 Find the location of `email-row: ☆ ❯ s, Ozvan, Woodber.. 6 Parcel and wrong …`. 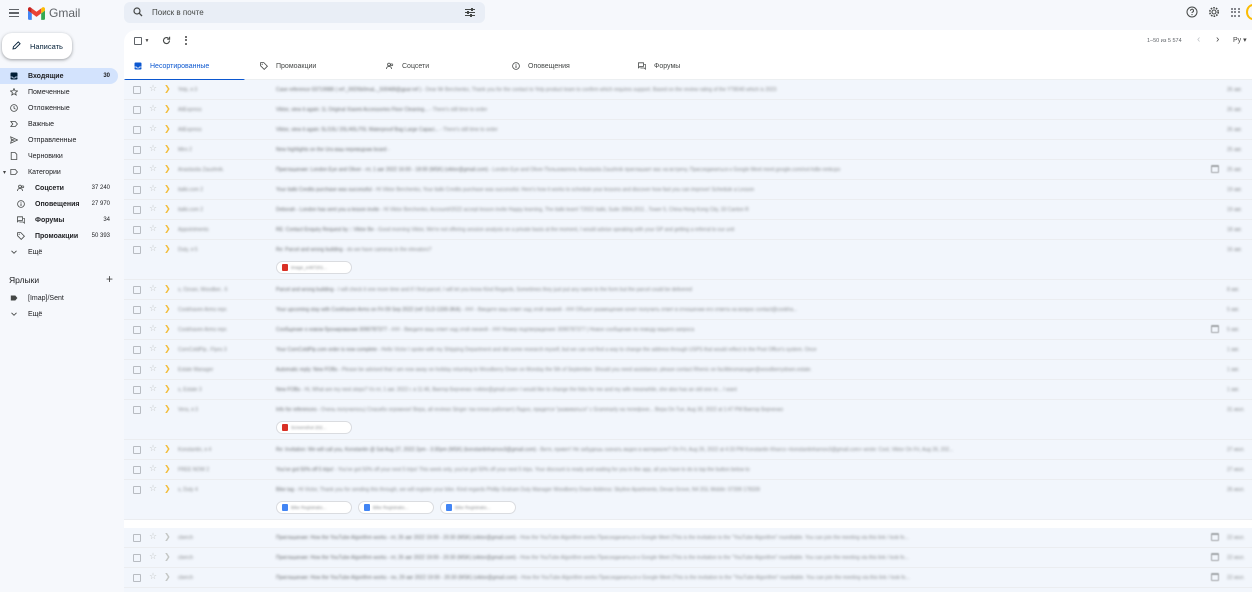

email-row: ☆ ❯ s, Ozvan, Woodber.. 6 Parcel and wrong … is located at coordinates (688, 290).